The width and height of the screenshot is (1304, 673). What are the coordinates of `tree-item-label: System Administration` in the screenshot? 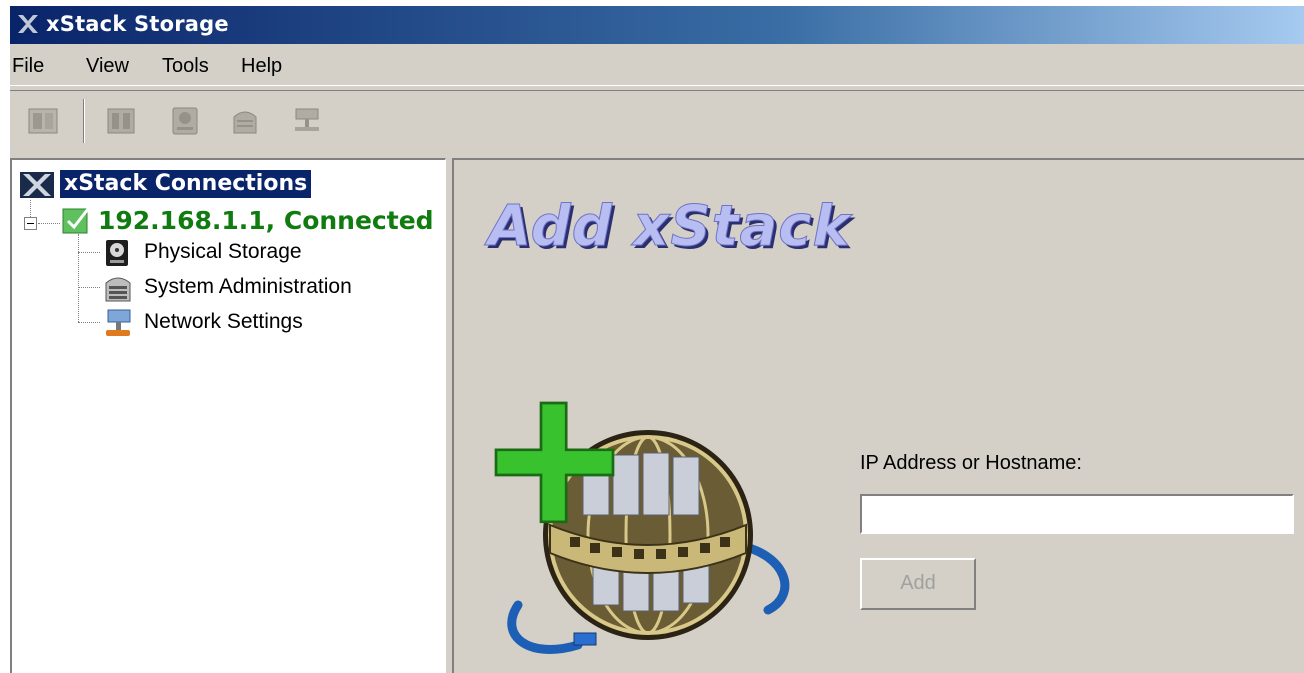 It's located at (248, 286).